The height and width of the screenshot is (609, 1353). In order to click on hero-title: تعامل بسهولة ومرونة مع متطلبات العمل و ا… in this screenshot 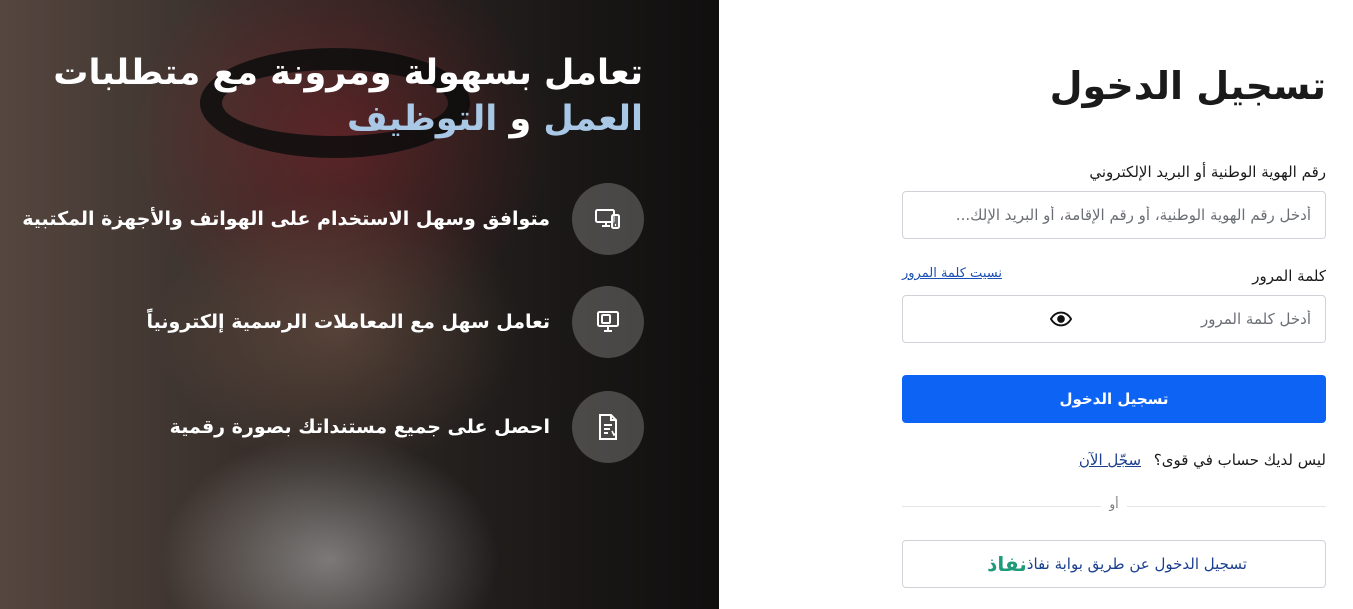, I will do `click(323, 96)`.